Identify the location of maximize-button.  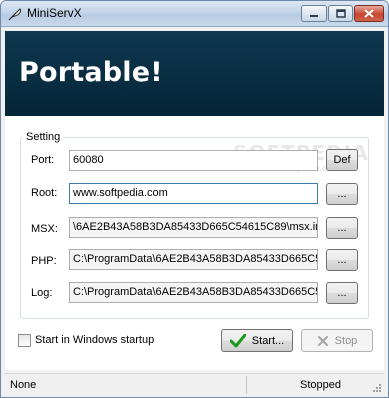
(340, 13).